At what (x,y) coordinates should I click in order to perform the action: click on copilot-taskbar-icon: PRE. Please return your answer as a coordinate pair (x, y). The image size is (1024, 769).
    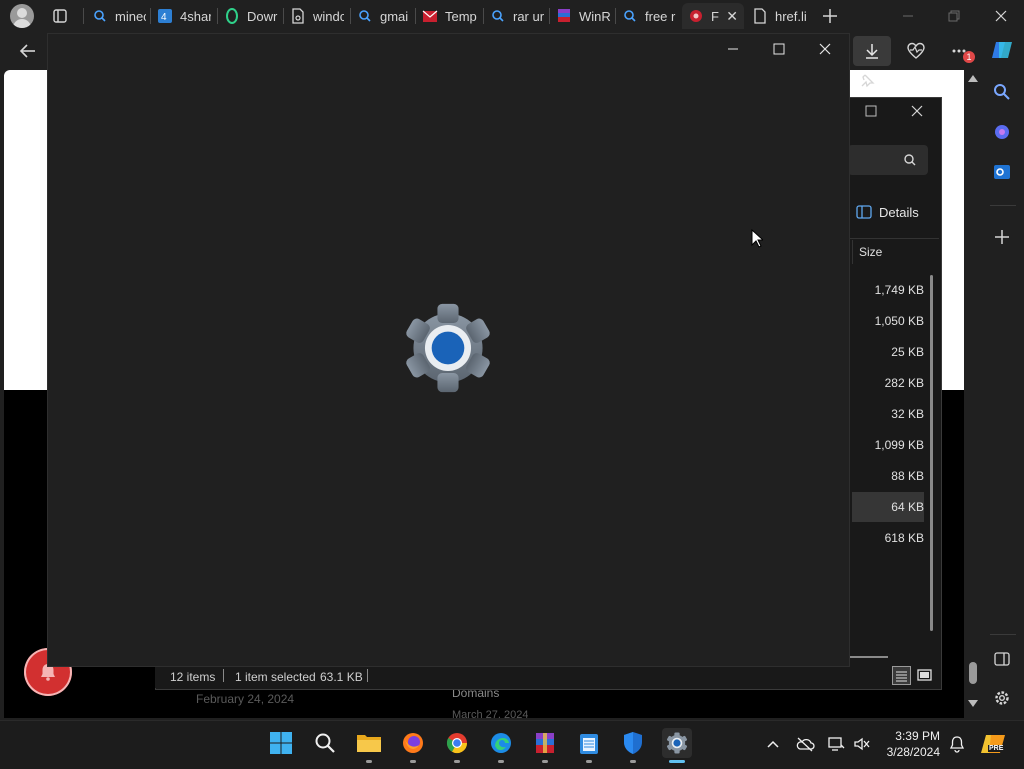
    Looking at the image, I should click on (993, 744).